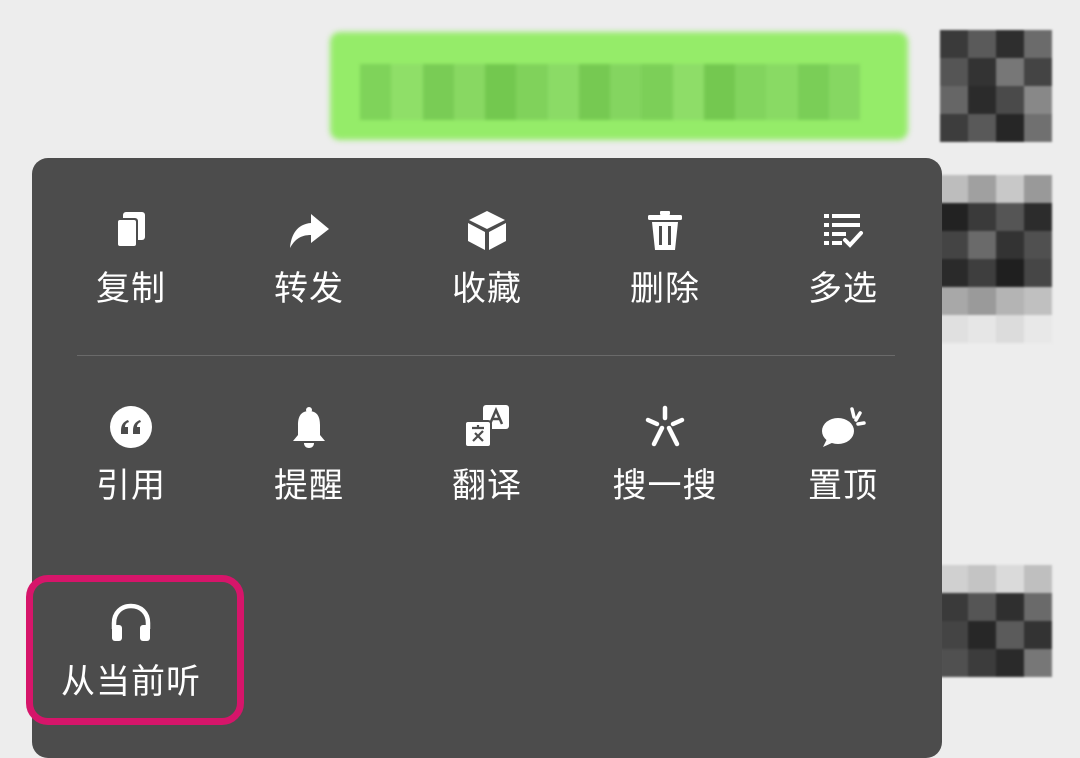 This screenshot has height=758, width=1080. I want to click on highlight-annotation-box, so click(135, 650).